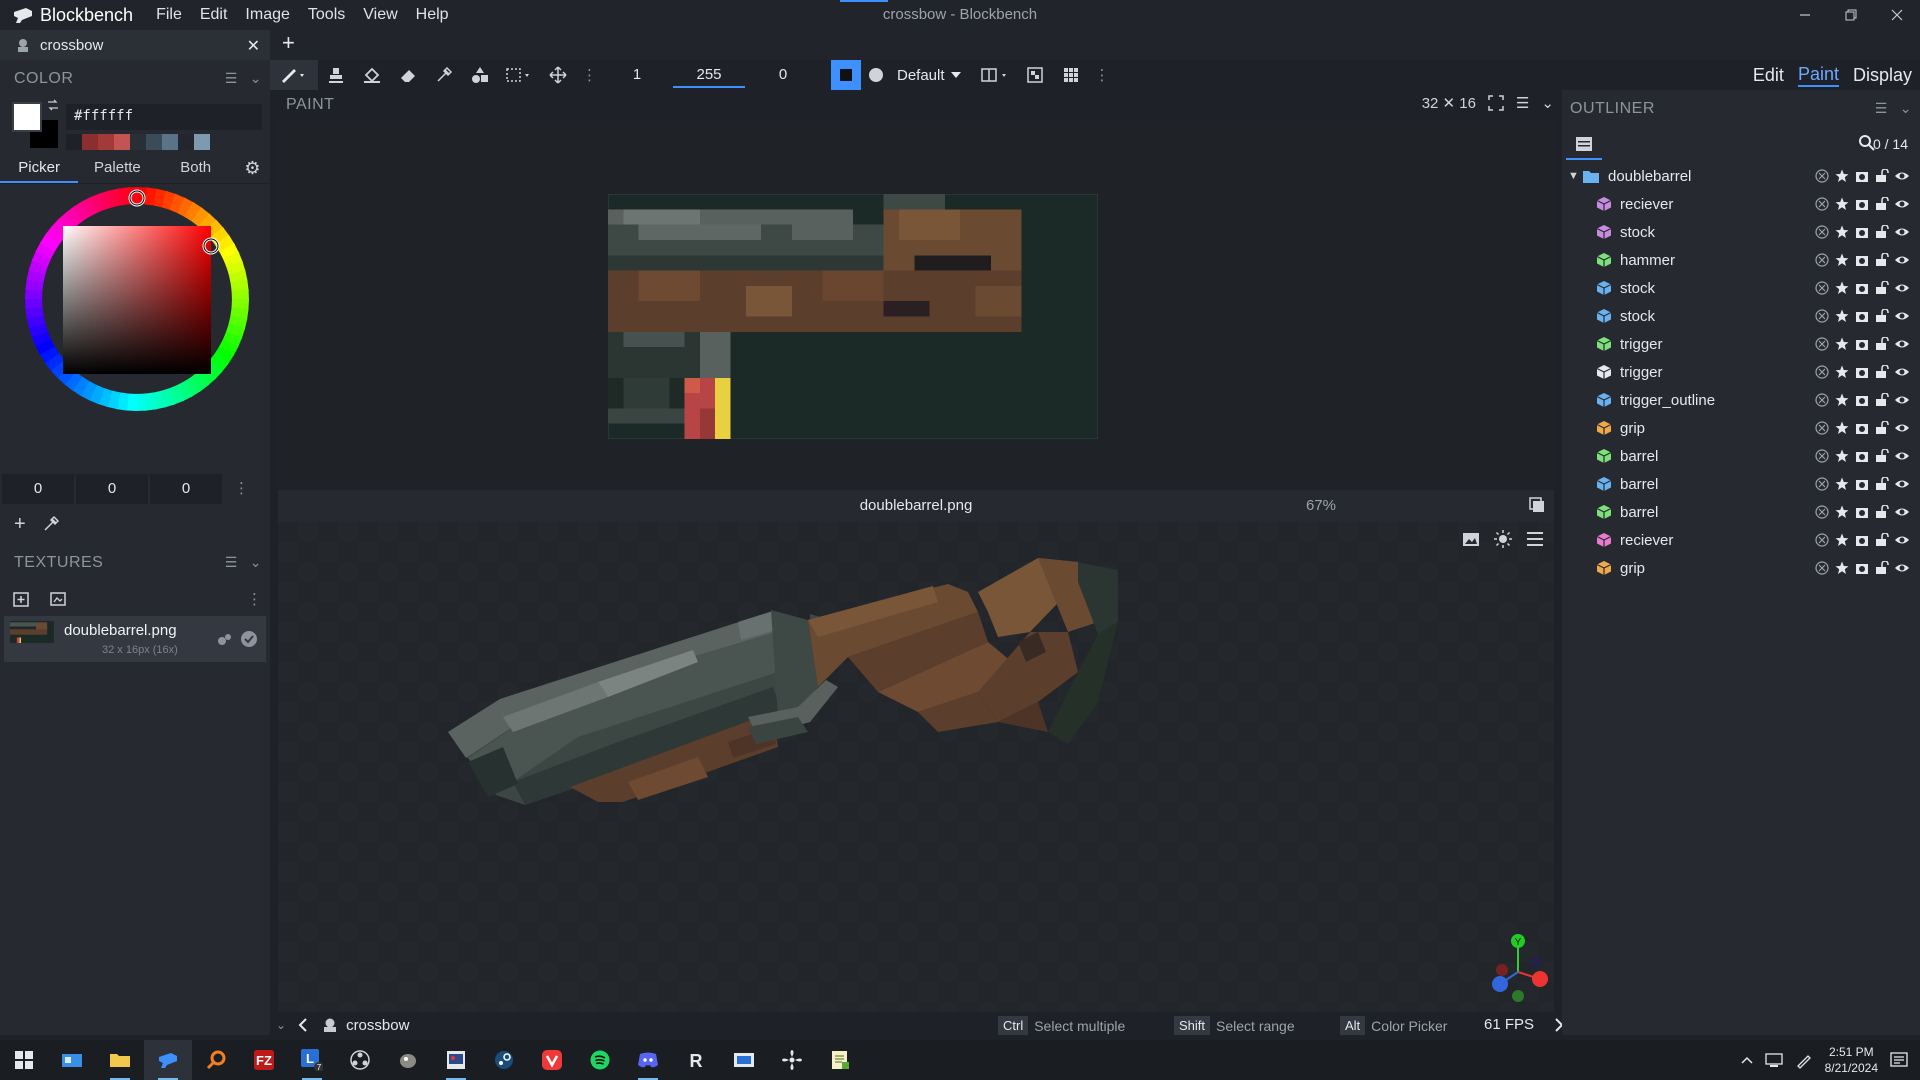 This screenshot has height=1080, width=1920. What do you see at coordinates (20, 524) in the screenshot?
I see `add-color-icon: +` at bounding box center [20, 524].